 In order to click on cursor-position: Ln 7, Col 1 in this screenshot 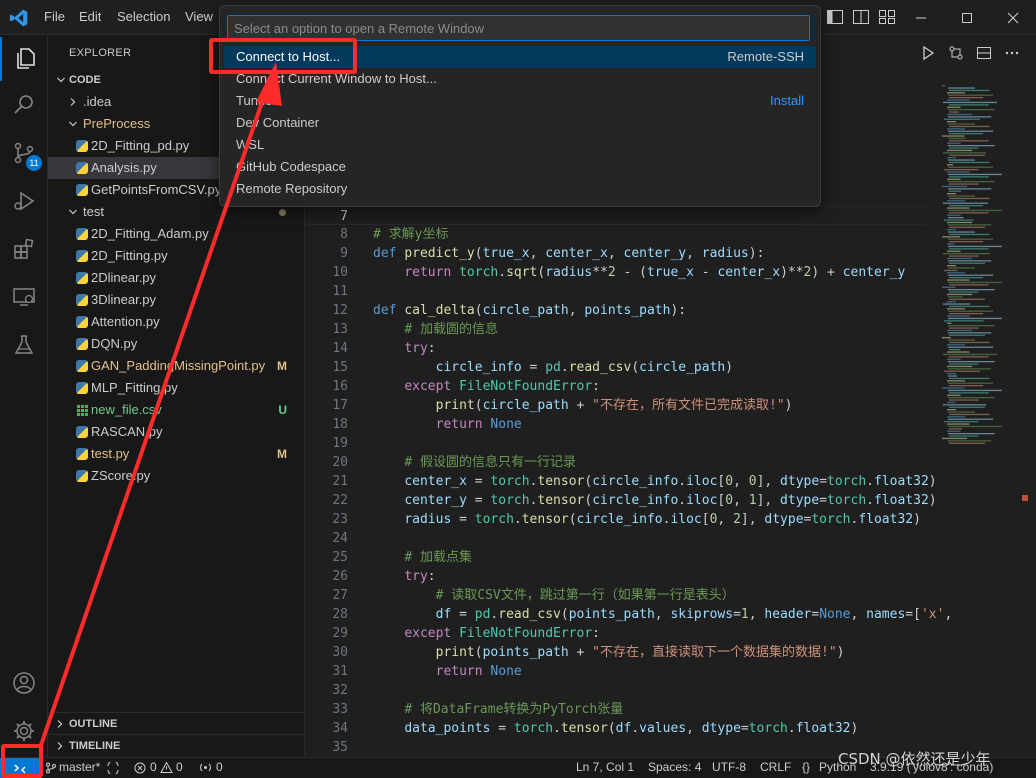, I will do `click(605, 767)`.